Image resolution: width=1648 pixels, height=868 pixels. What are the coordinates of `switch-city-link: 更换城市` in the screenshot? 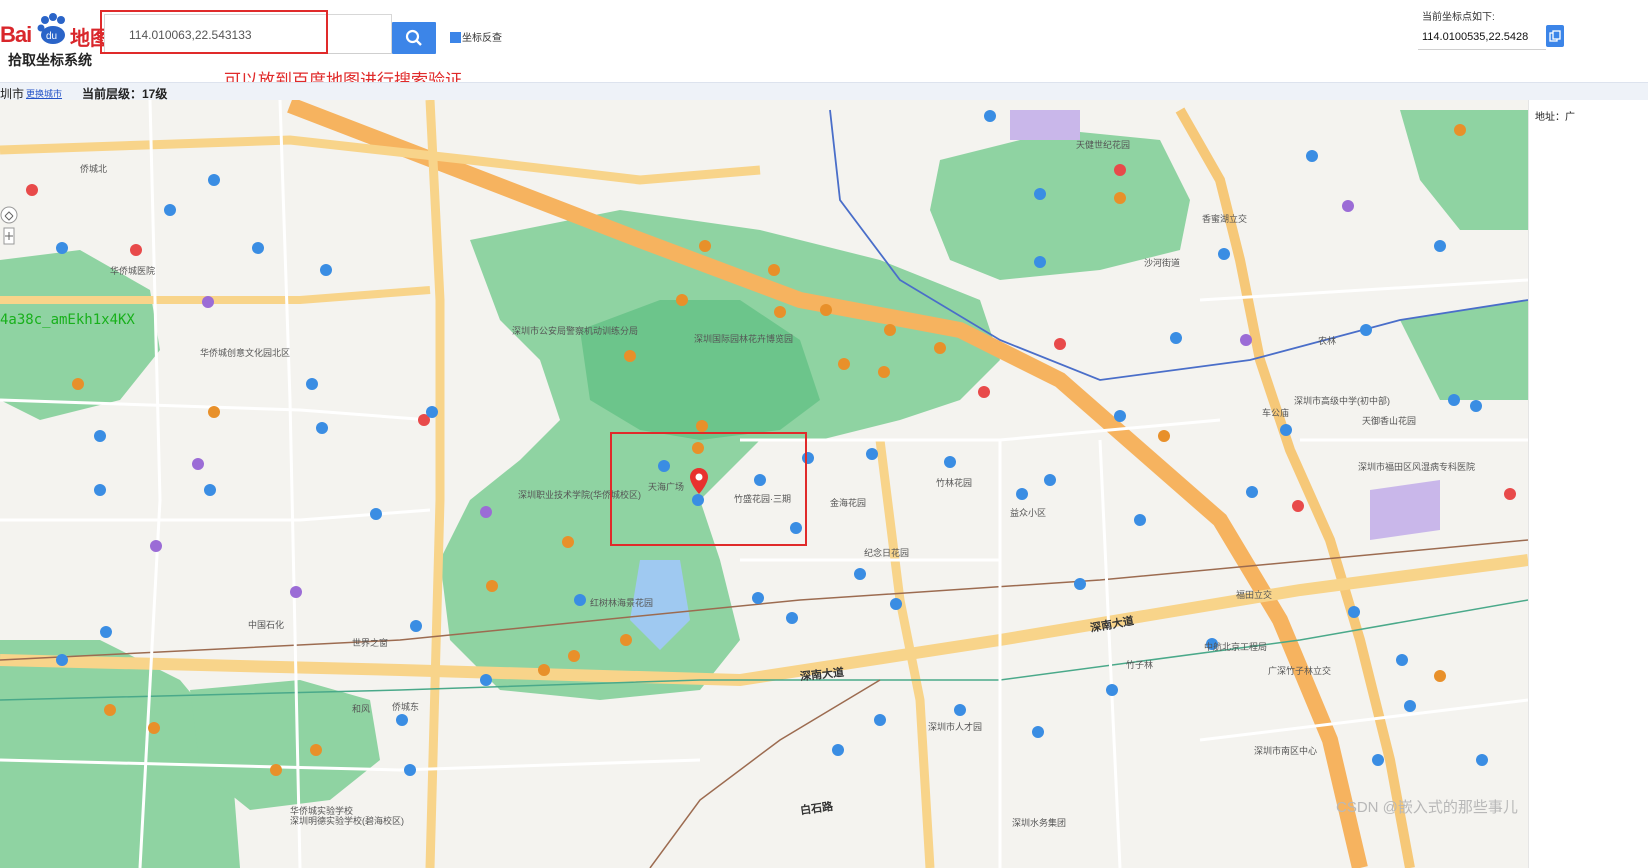 It's located at (44, 93).